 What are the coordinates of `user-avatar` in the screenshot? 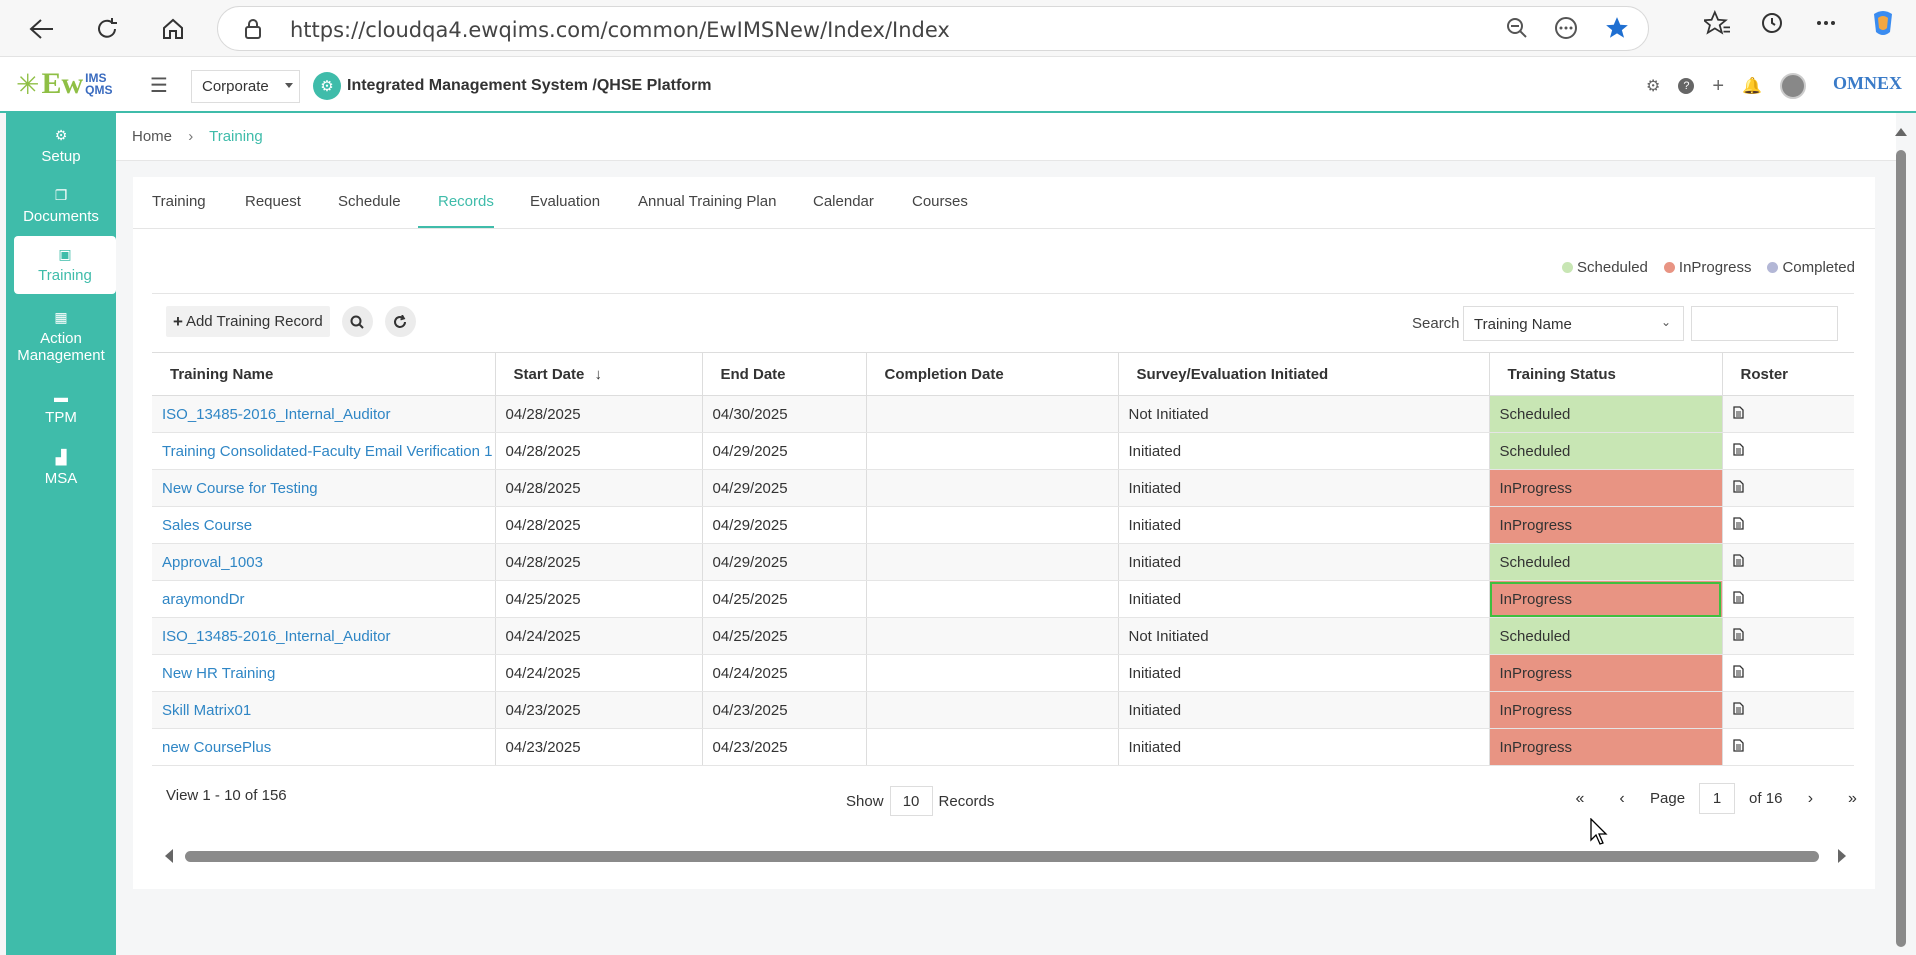 It's located at (1793, 86).